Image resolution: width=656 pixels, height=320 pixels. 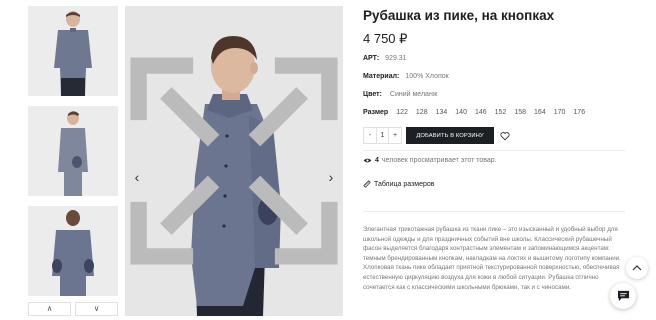 I want to click on chevron-up-icon, so click(x=637, y=268).